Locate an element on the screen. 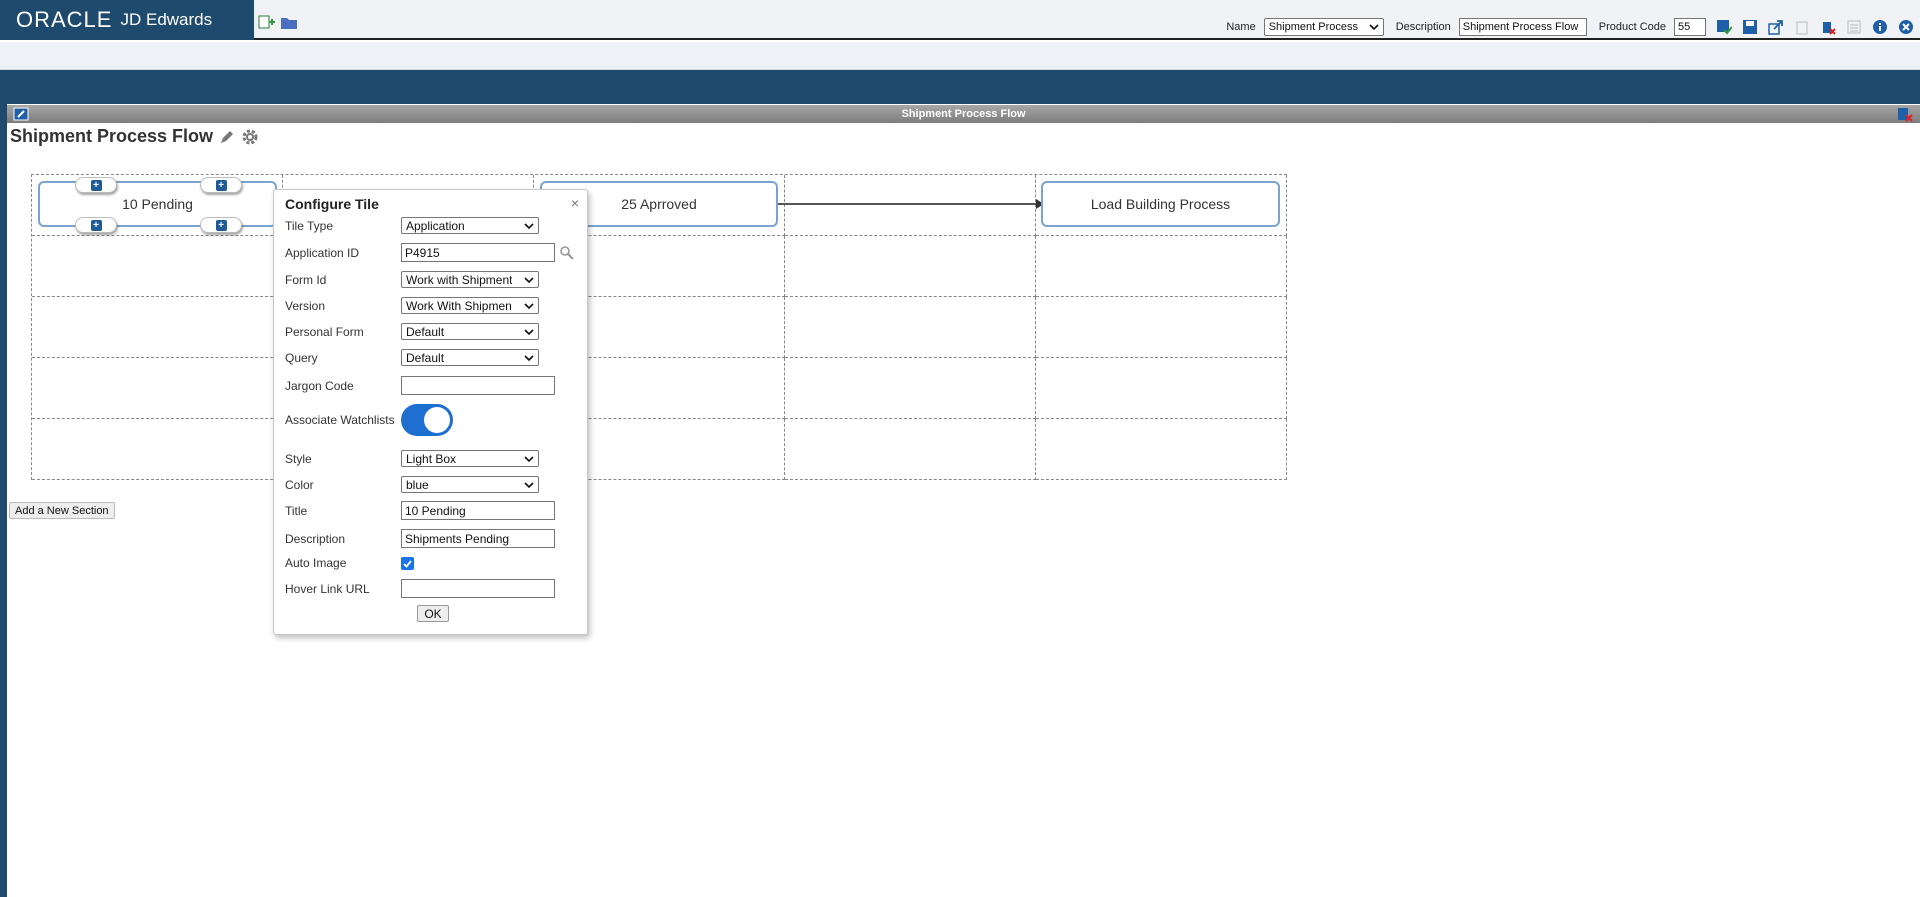  edit-panel-icon is located at coordinates (21, 114).